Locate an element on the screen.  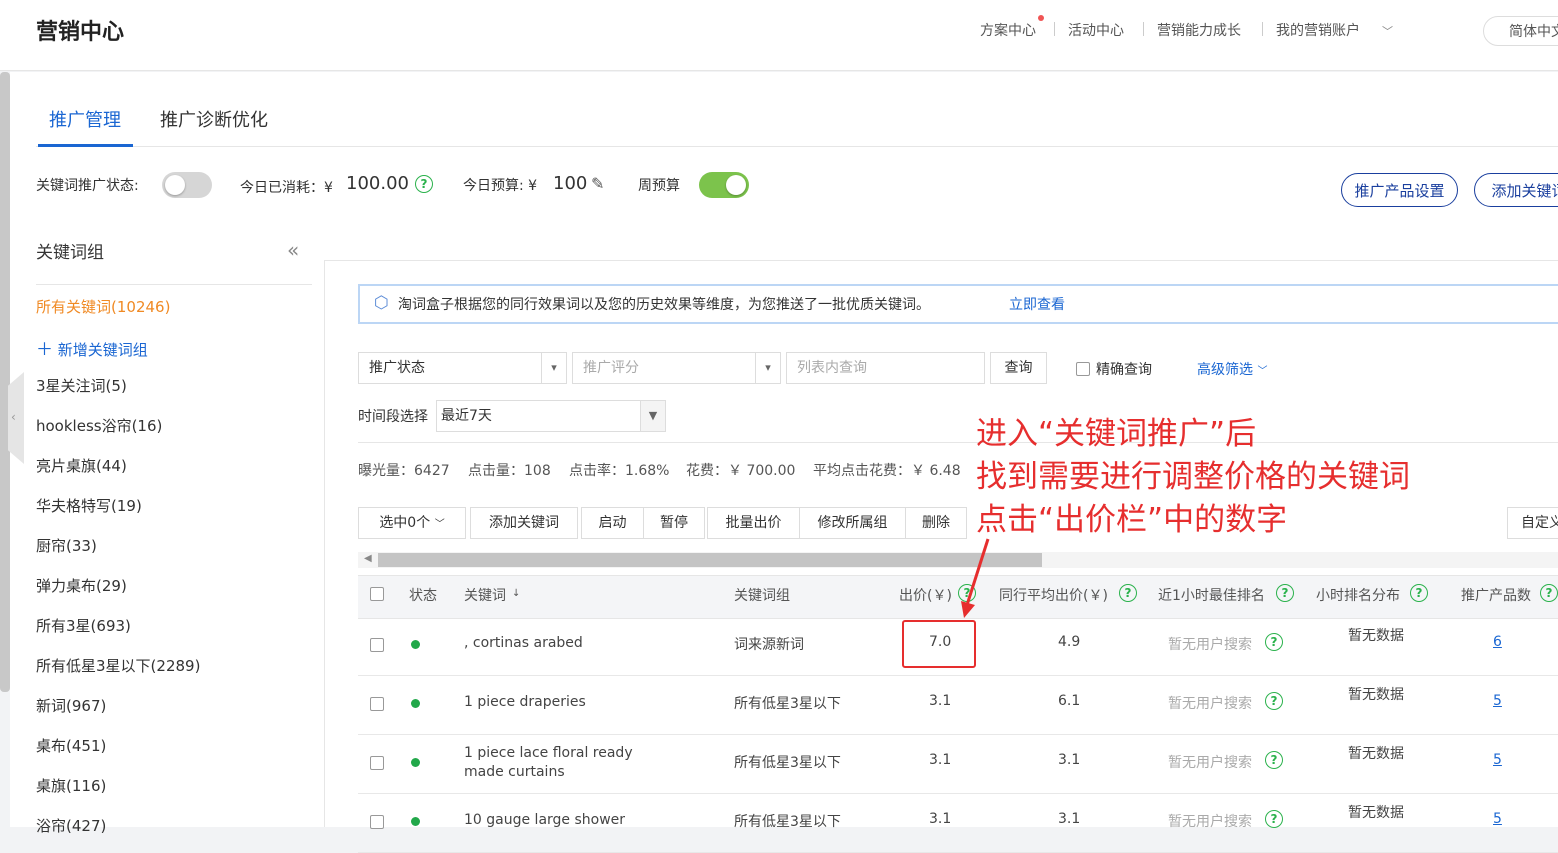
tab-promotion-diagnosis: 推广诊断优化 is located at coordinates (214, 119).